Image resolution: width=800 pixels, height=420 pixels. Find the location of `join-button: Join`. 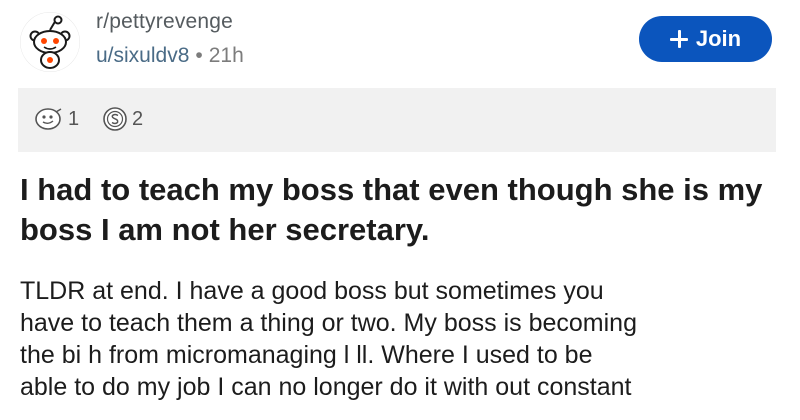

join-button: Join is located at coordinates (705, 39).